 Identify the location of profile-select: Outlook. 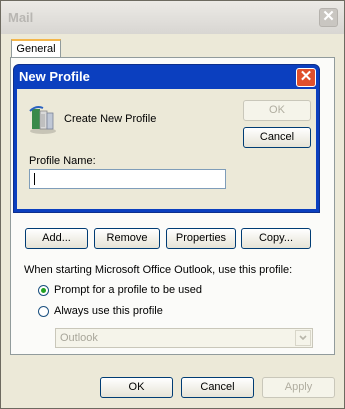
(184, 338).